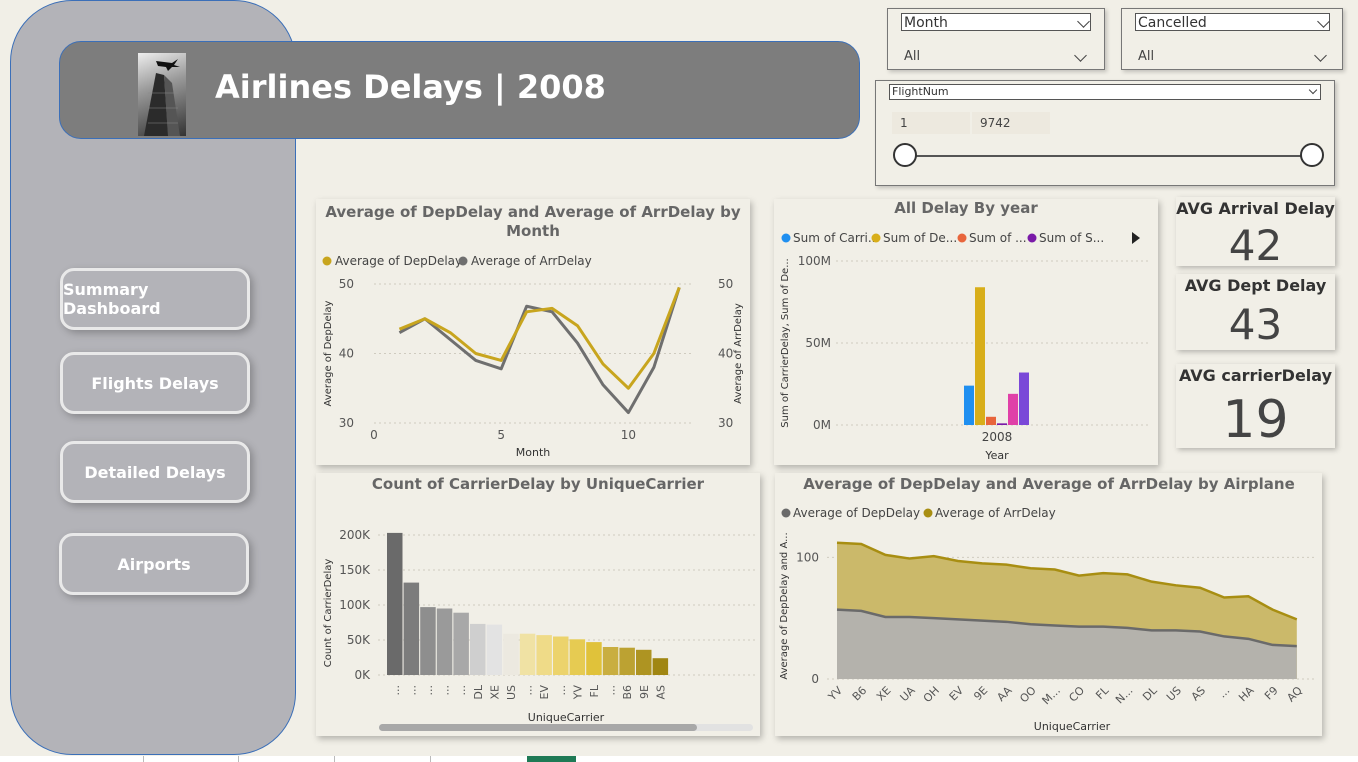 Image resolution: width=1358 pixels, height=762 pixels. I want to click on x-tick-label: DL, so click(1150, 693).